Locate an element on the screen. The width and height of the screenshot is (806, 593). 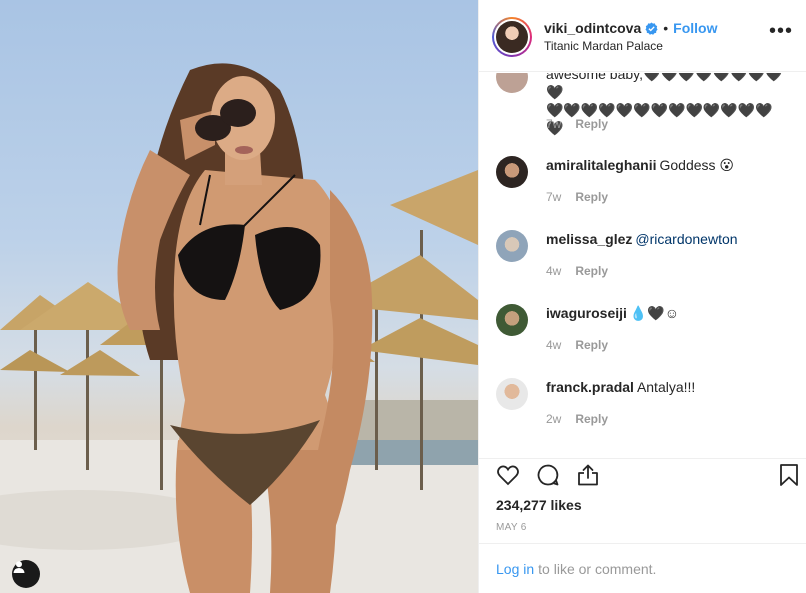
user-tag-icon is located at coordinates (19, 567).